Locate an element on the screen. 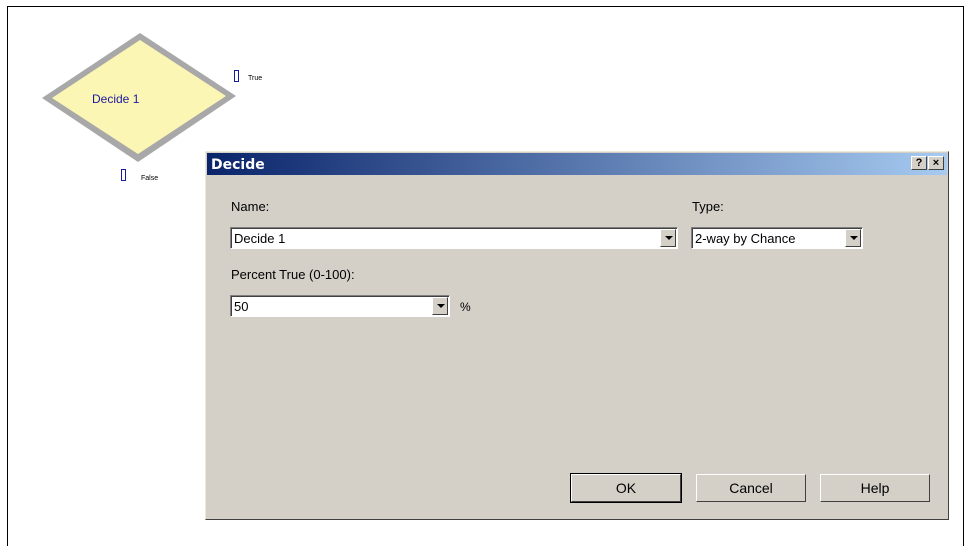 The width and height of the screenshot is (971, 552). false-port-label: False is located at coordinates (150, 178).